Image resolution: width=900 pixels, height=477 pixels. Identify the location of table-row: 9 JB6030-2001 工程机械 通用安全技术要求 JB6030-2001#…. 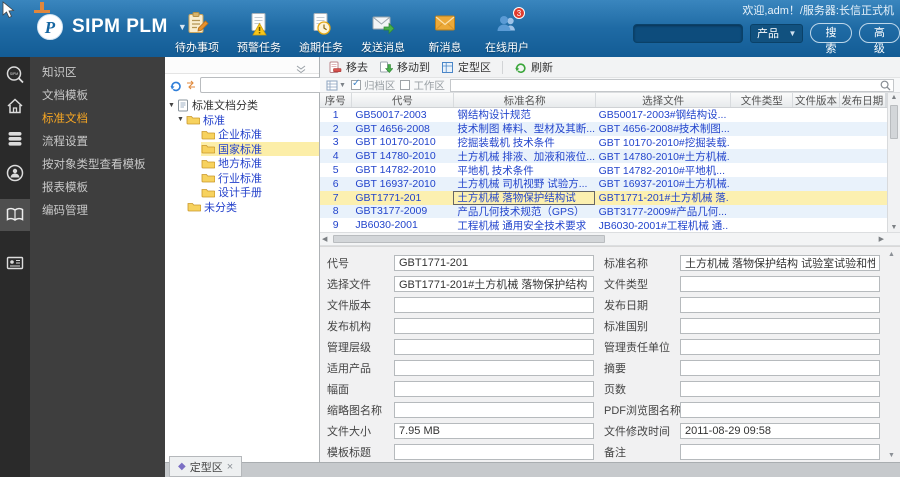
(603, 225).